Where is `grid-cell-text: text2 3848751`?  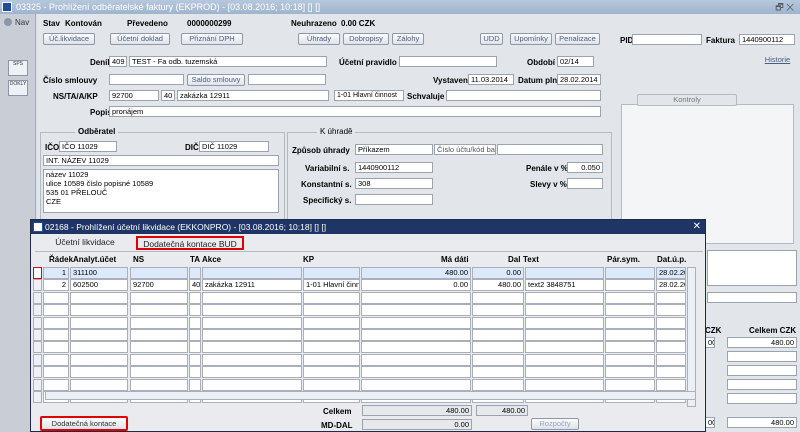
grid-cell-text: text2 3848751 is located at coordinates (564, 285).